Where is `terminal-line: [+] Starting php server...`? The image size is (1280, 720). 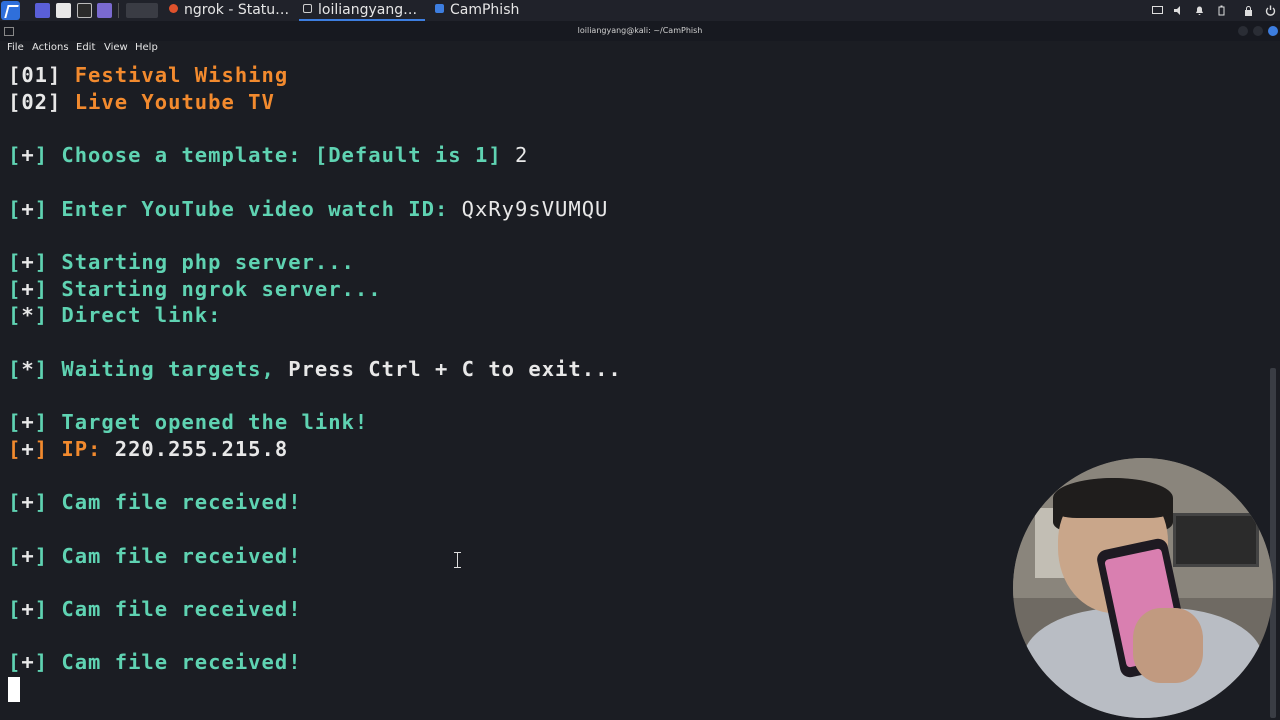 terminal-line: [+] Starting php server... is located at coordinates (181, 262).